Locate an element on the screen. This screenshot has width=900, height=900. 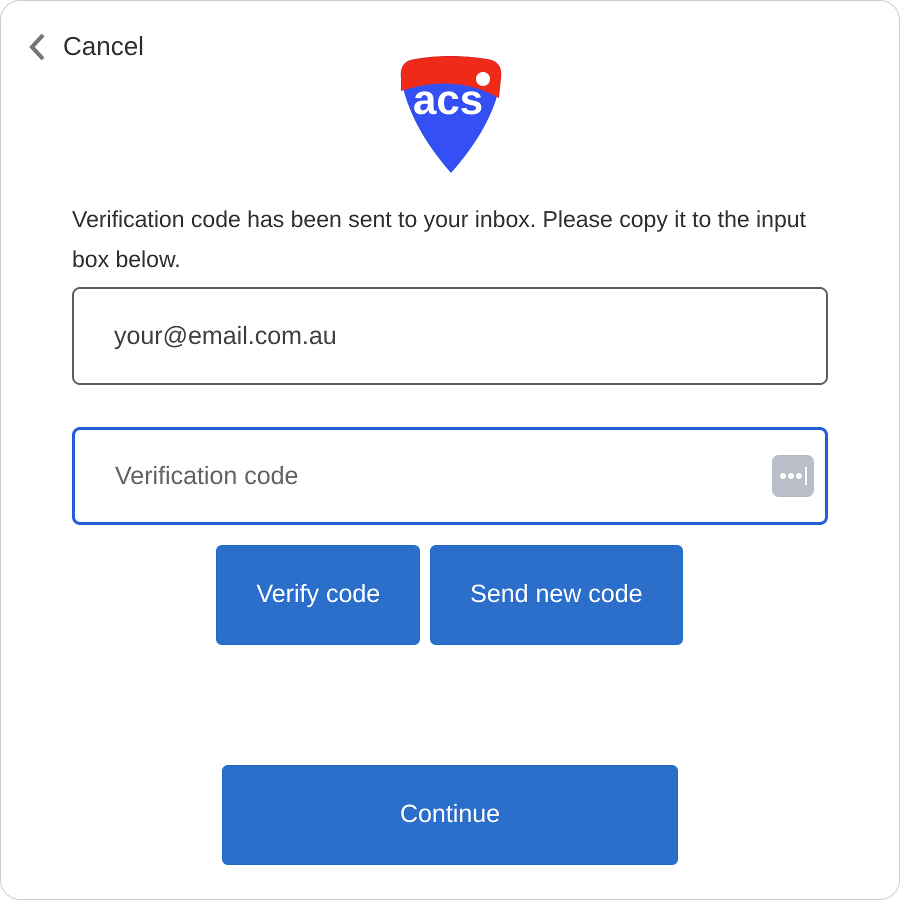
verify-button: Verify code is located at coordinates (318, 595).